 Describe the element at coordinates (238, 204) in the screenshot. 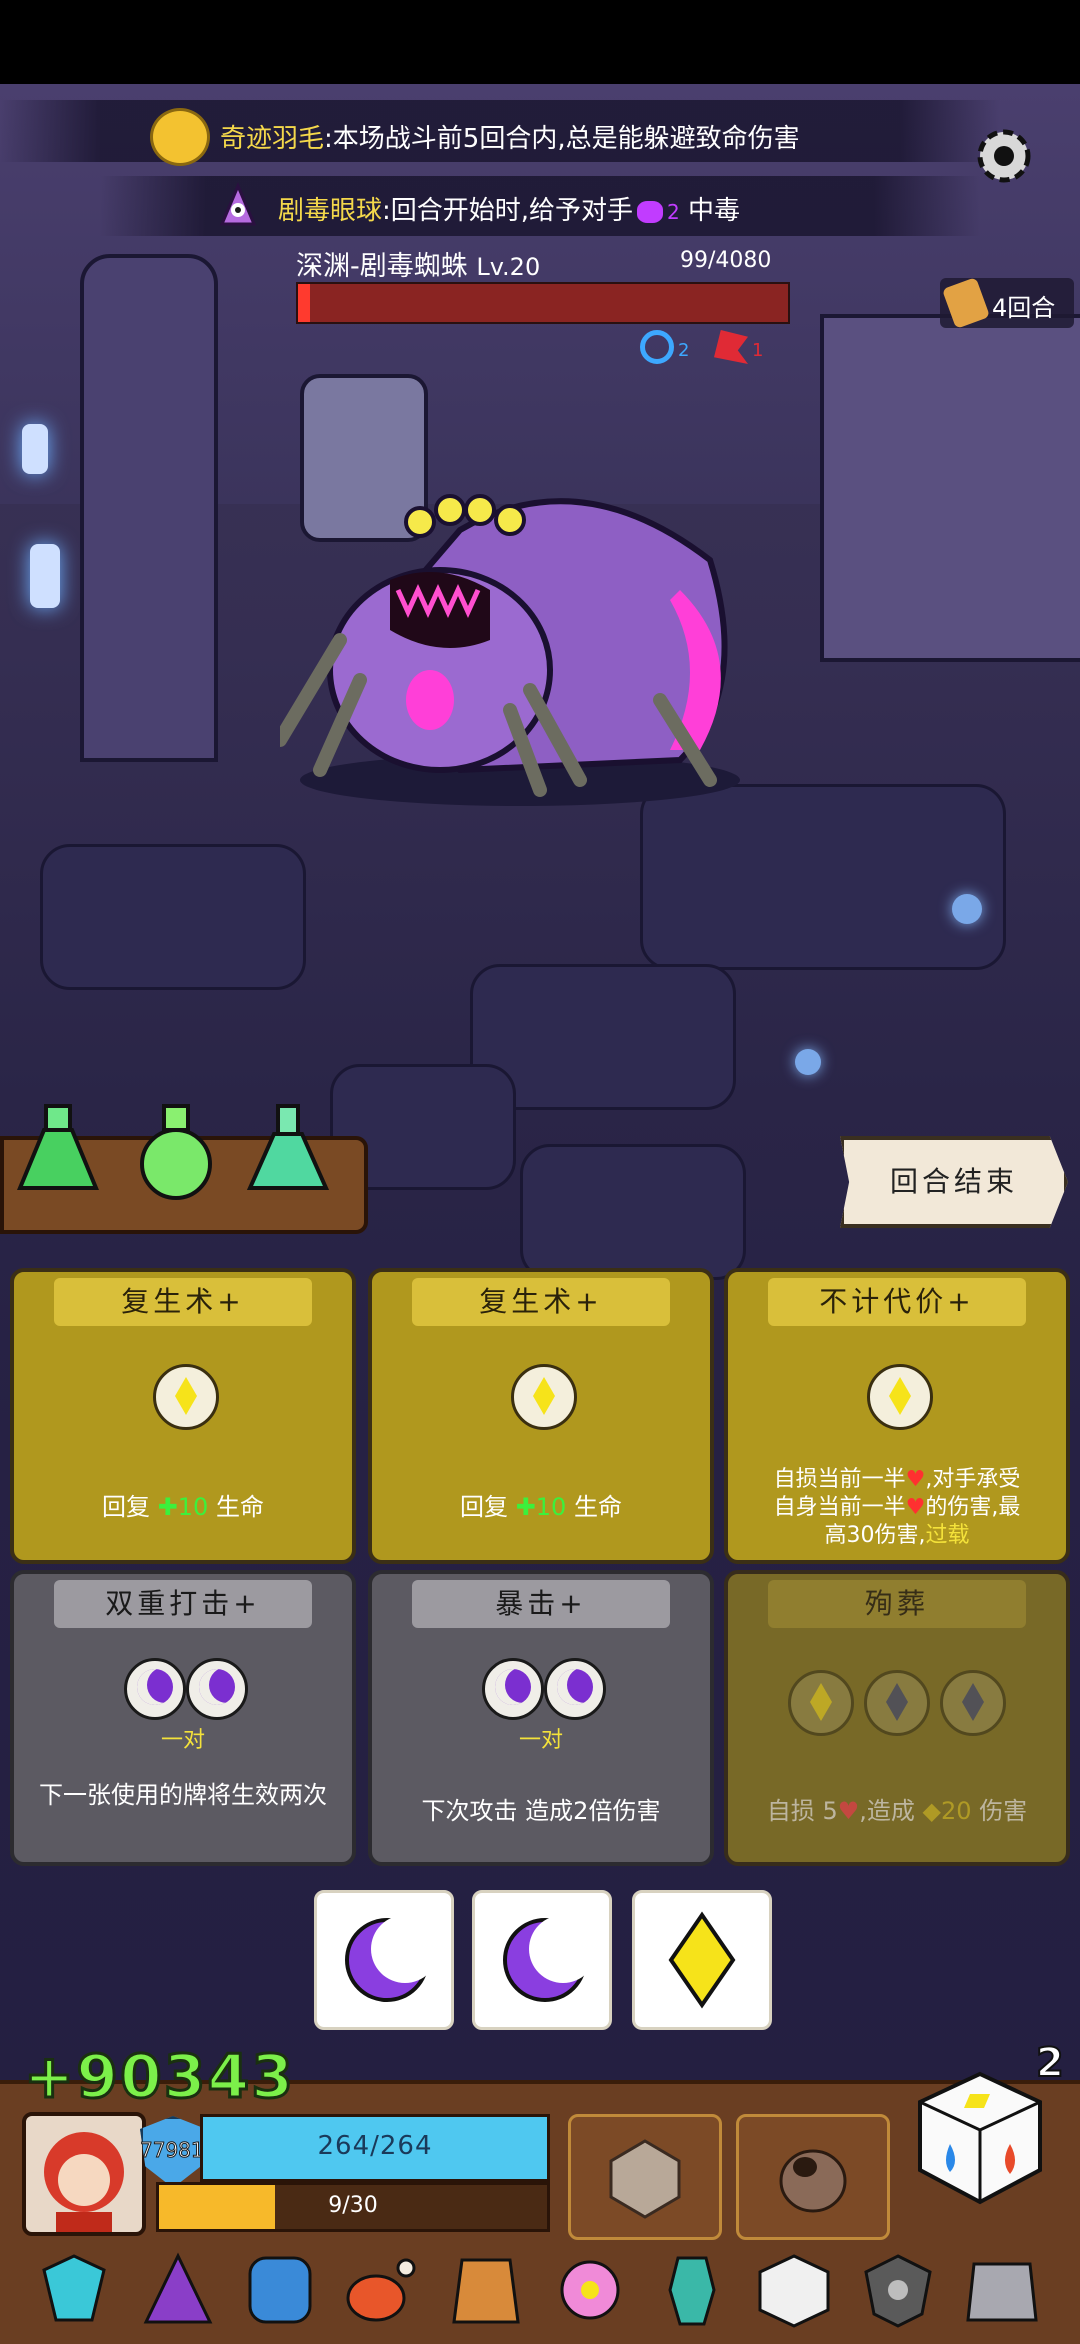

I see `poison-eyeball-icon` at that location.